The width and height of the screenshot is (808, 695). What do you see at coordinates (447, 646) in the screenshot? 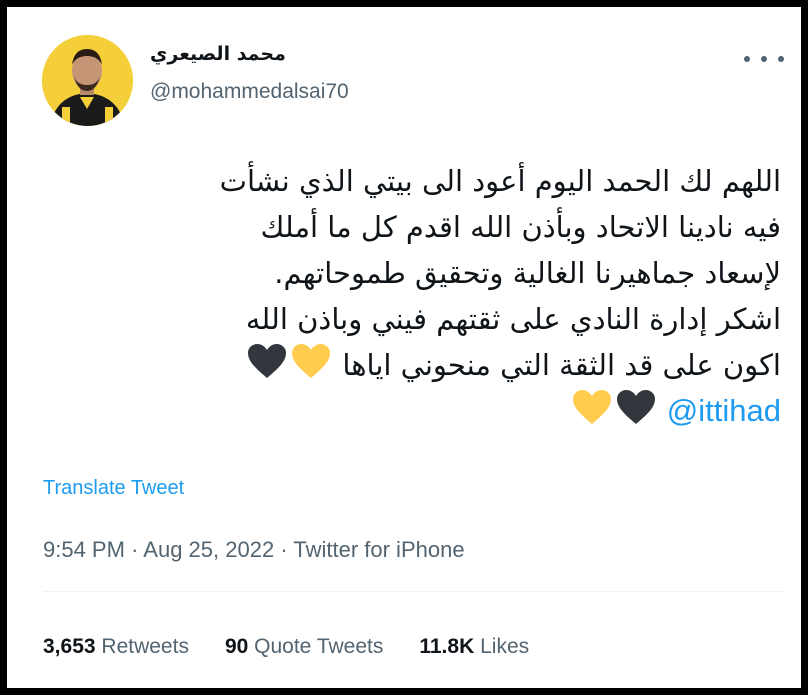
I see `likes-count: 11.8K` at bounding box center [447, 646].